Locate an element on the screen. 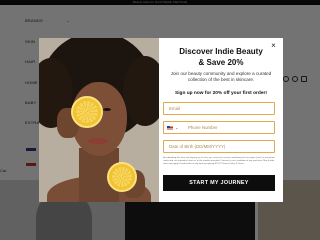 The height and width of the screenshot is (240, 320). us-flag-icon is located at coordinates (170, 127).